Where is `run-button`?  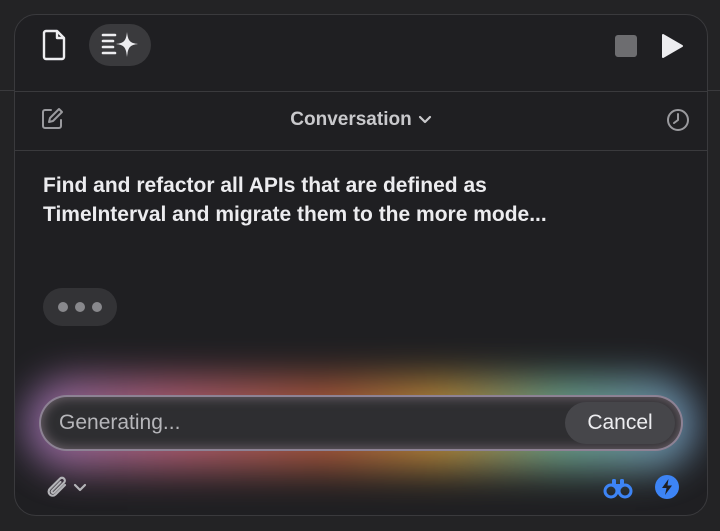 run-button is located at coordinates (672, 46).